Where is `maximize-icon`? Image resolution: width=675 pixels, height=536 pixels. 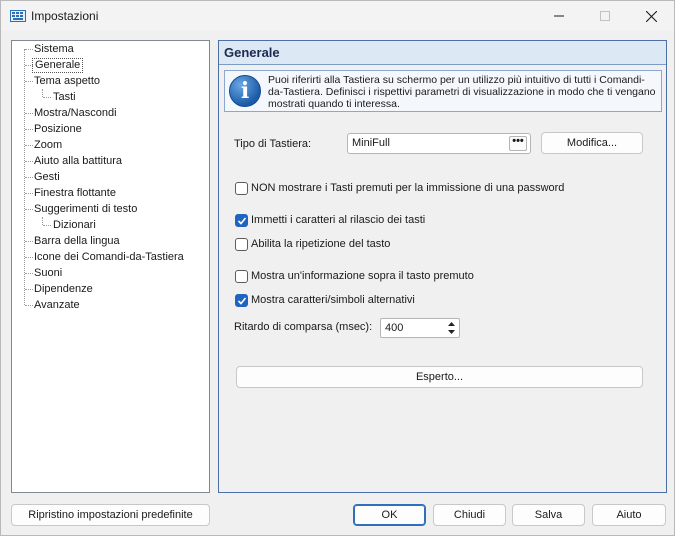
maximize-icon is located at coordinates (605, 16).